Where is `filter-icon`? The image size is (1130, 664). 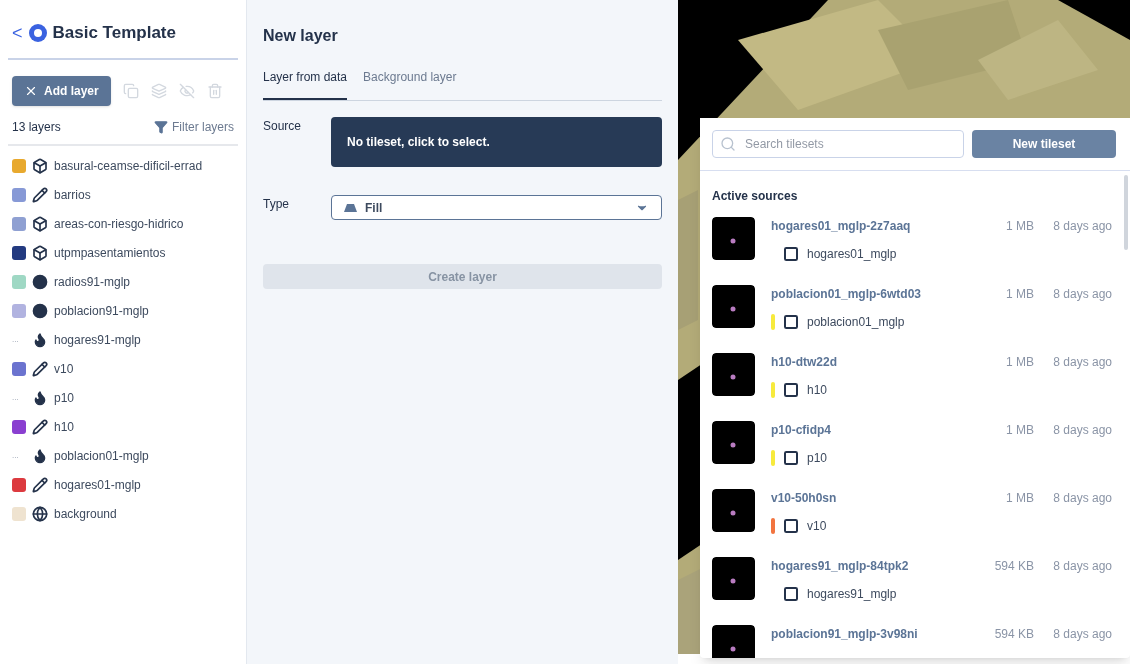
filter-icon is located at coordinates (161, 126).